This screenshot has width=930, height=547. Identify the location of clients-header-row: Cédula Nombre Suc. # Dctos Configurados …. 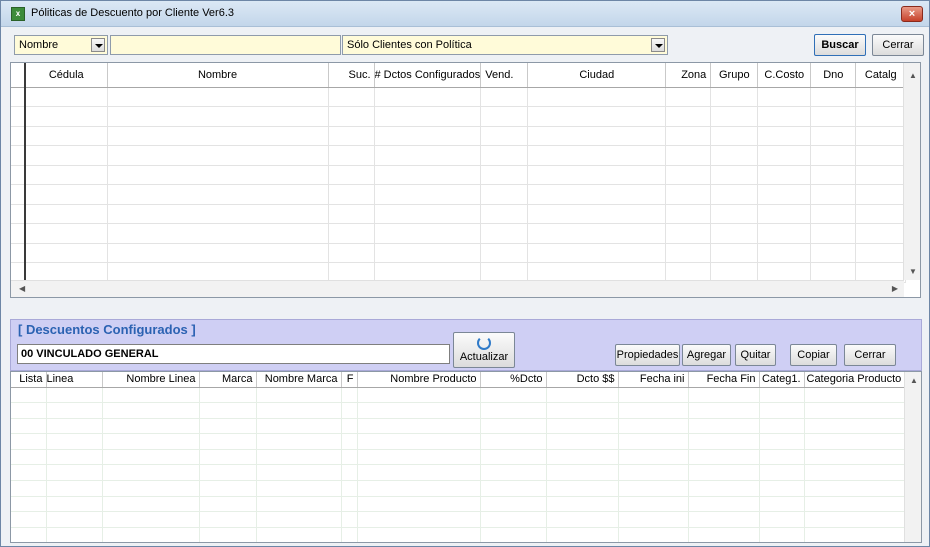
(459, 75).